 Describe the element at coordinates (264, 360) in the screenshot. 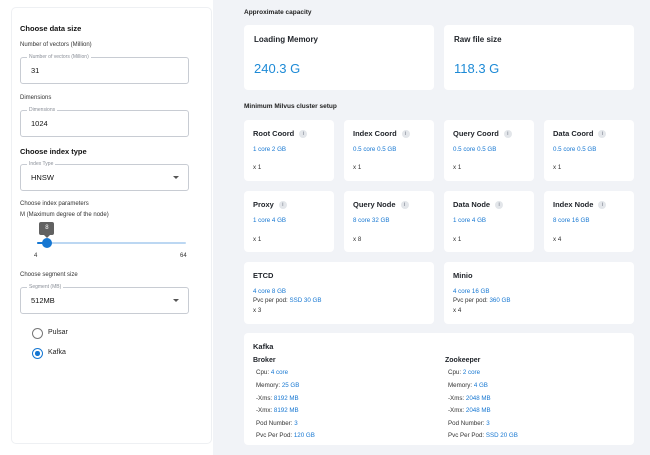

I see `broker-title: Broker` at that location.